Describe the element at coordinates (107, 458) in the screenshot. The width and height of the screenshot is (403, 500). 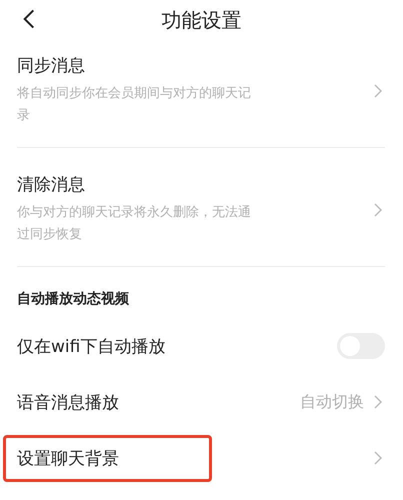
I see `highlighted-row-title: 设置聊天背景` at that location.